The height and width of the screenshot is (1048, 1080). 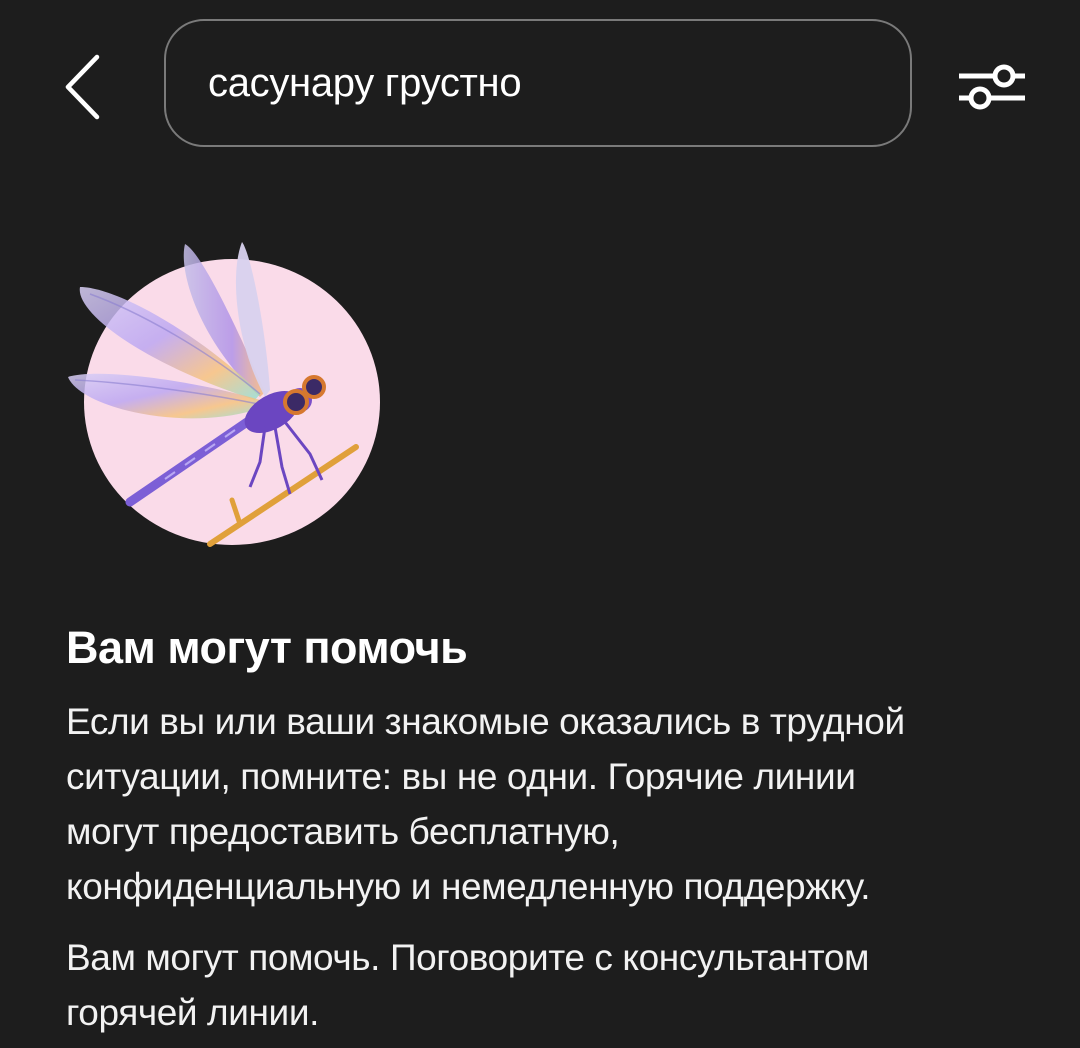 What do you see at coordinates (267, 647) in the screenshot?
I see `help-title: Вам могут помочь` at bounding box center [267, 647].